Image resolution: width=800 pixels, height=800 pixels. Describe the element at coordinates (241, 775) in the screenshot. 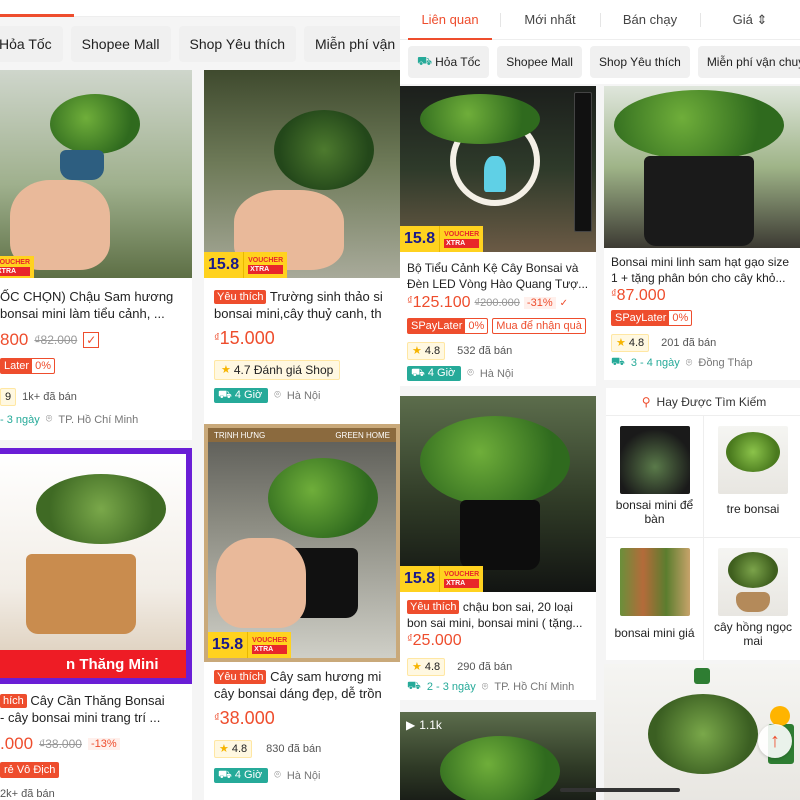

I see `express-delivery-badge: ⛟ 4 Giờ` at that location.